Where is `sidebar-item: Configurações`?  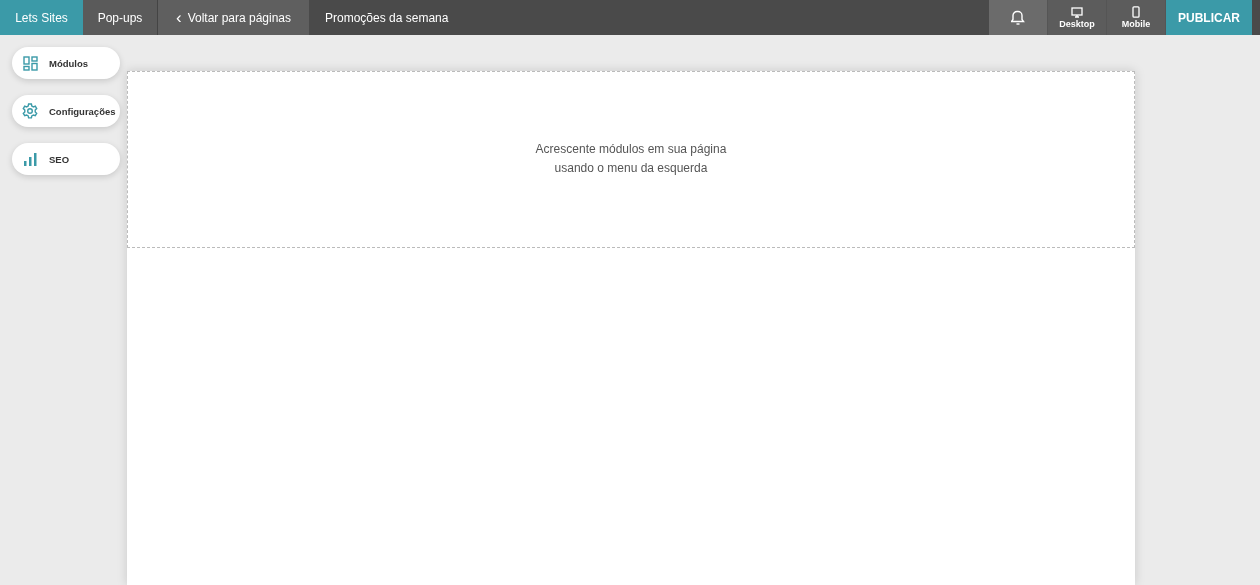
sidebar-item: Configurações is located at coordinates (66, 111).